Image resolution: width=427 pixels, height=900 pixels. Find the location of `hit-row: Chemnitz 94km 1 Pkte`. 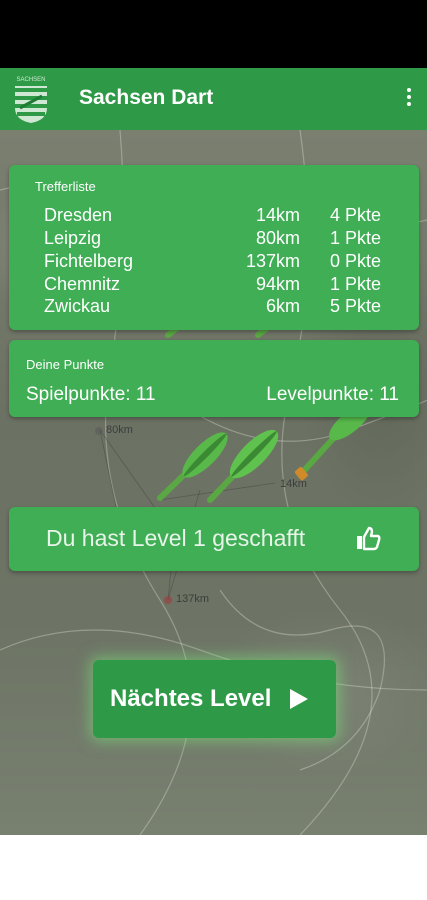

hit-row: Chemnitz 94km 1 Pkte is located at coordinates (214, 285).